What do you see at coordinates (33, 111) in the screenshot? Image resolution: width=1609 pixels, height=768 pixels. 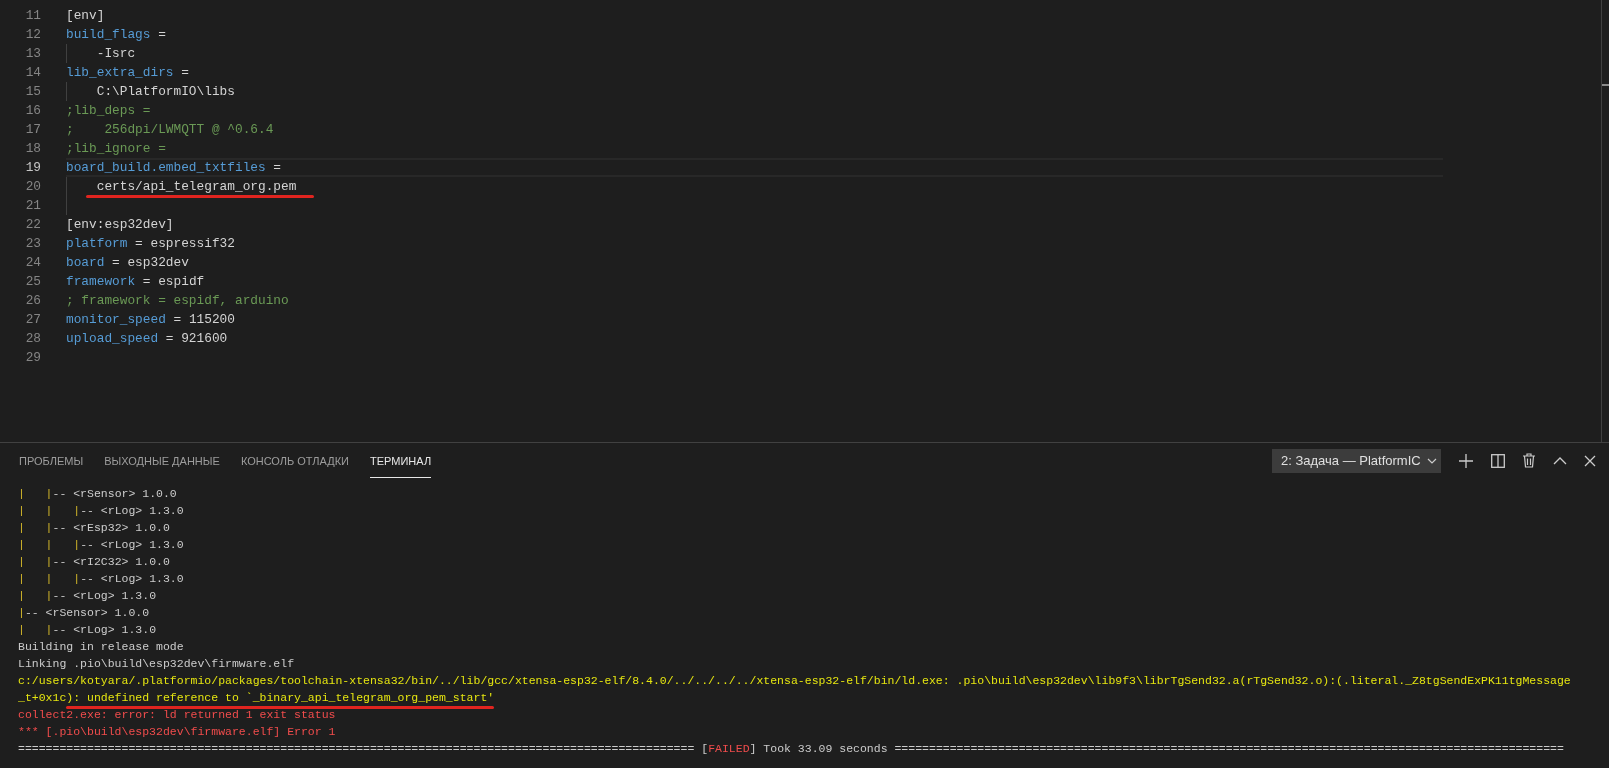 I see `line-number: 16` at bounding box center [33, 111].